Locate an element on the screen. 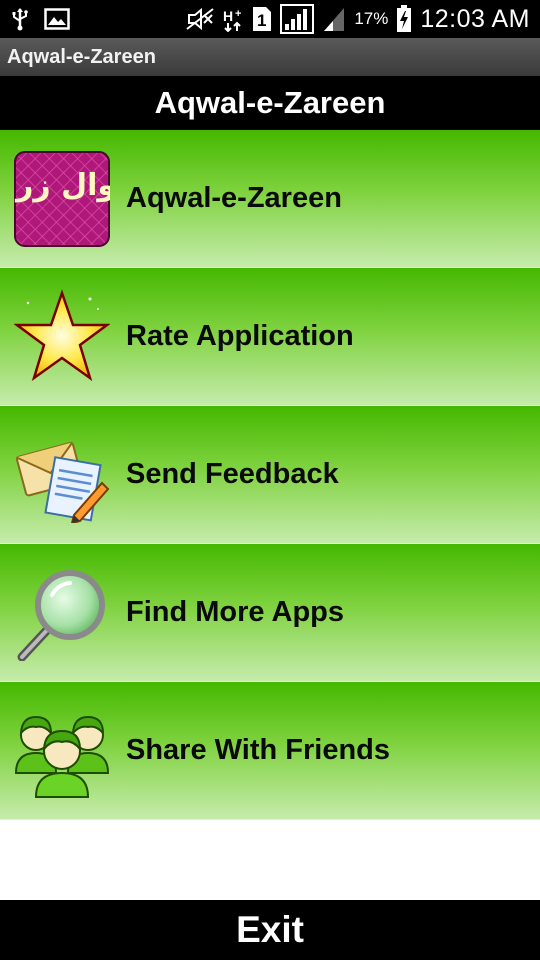 The height and width of the screenshot is (960, 540). mute-icon is located at coordinates (200, 19).